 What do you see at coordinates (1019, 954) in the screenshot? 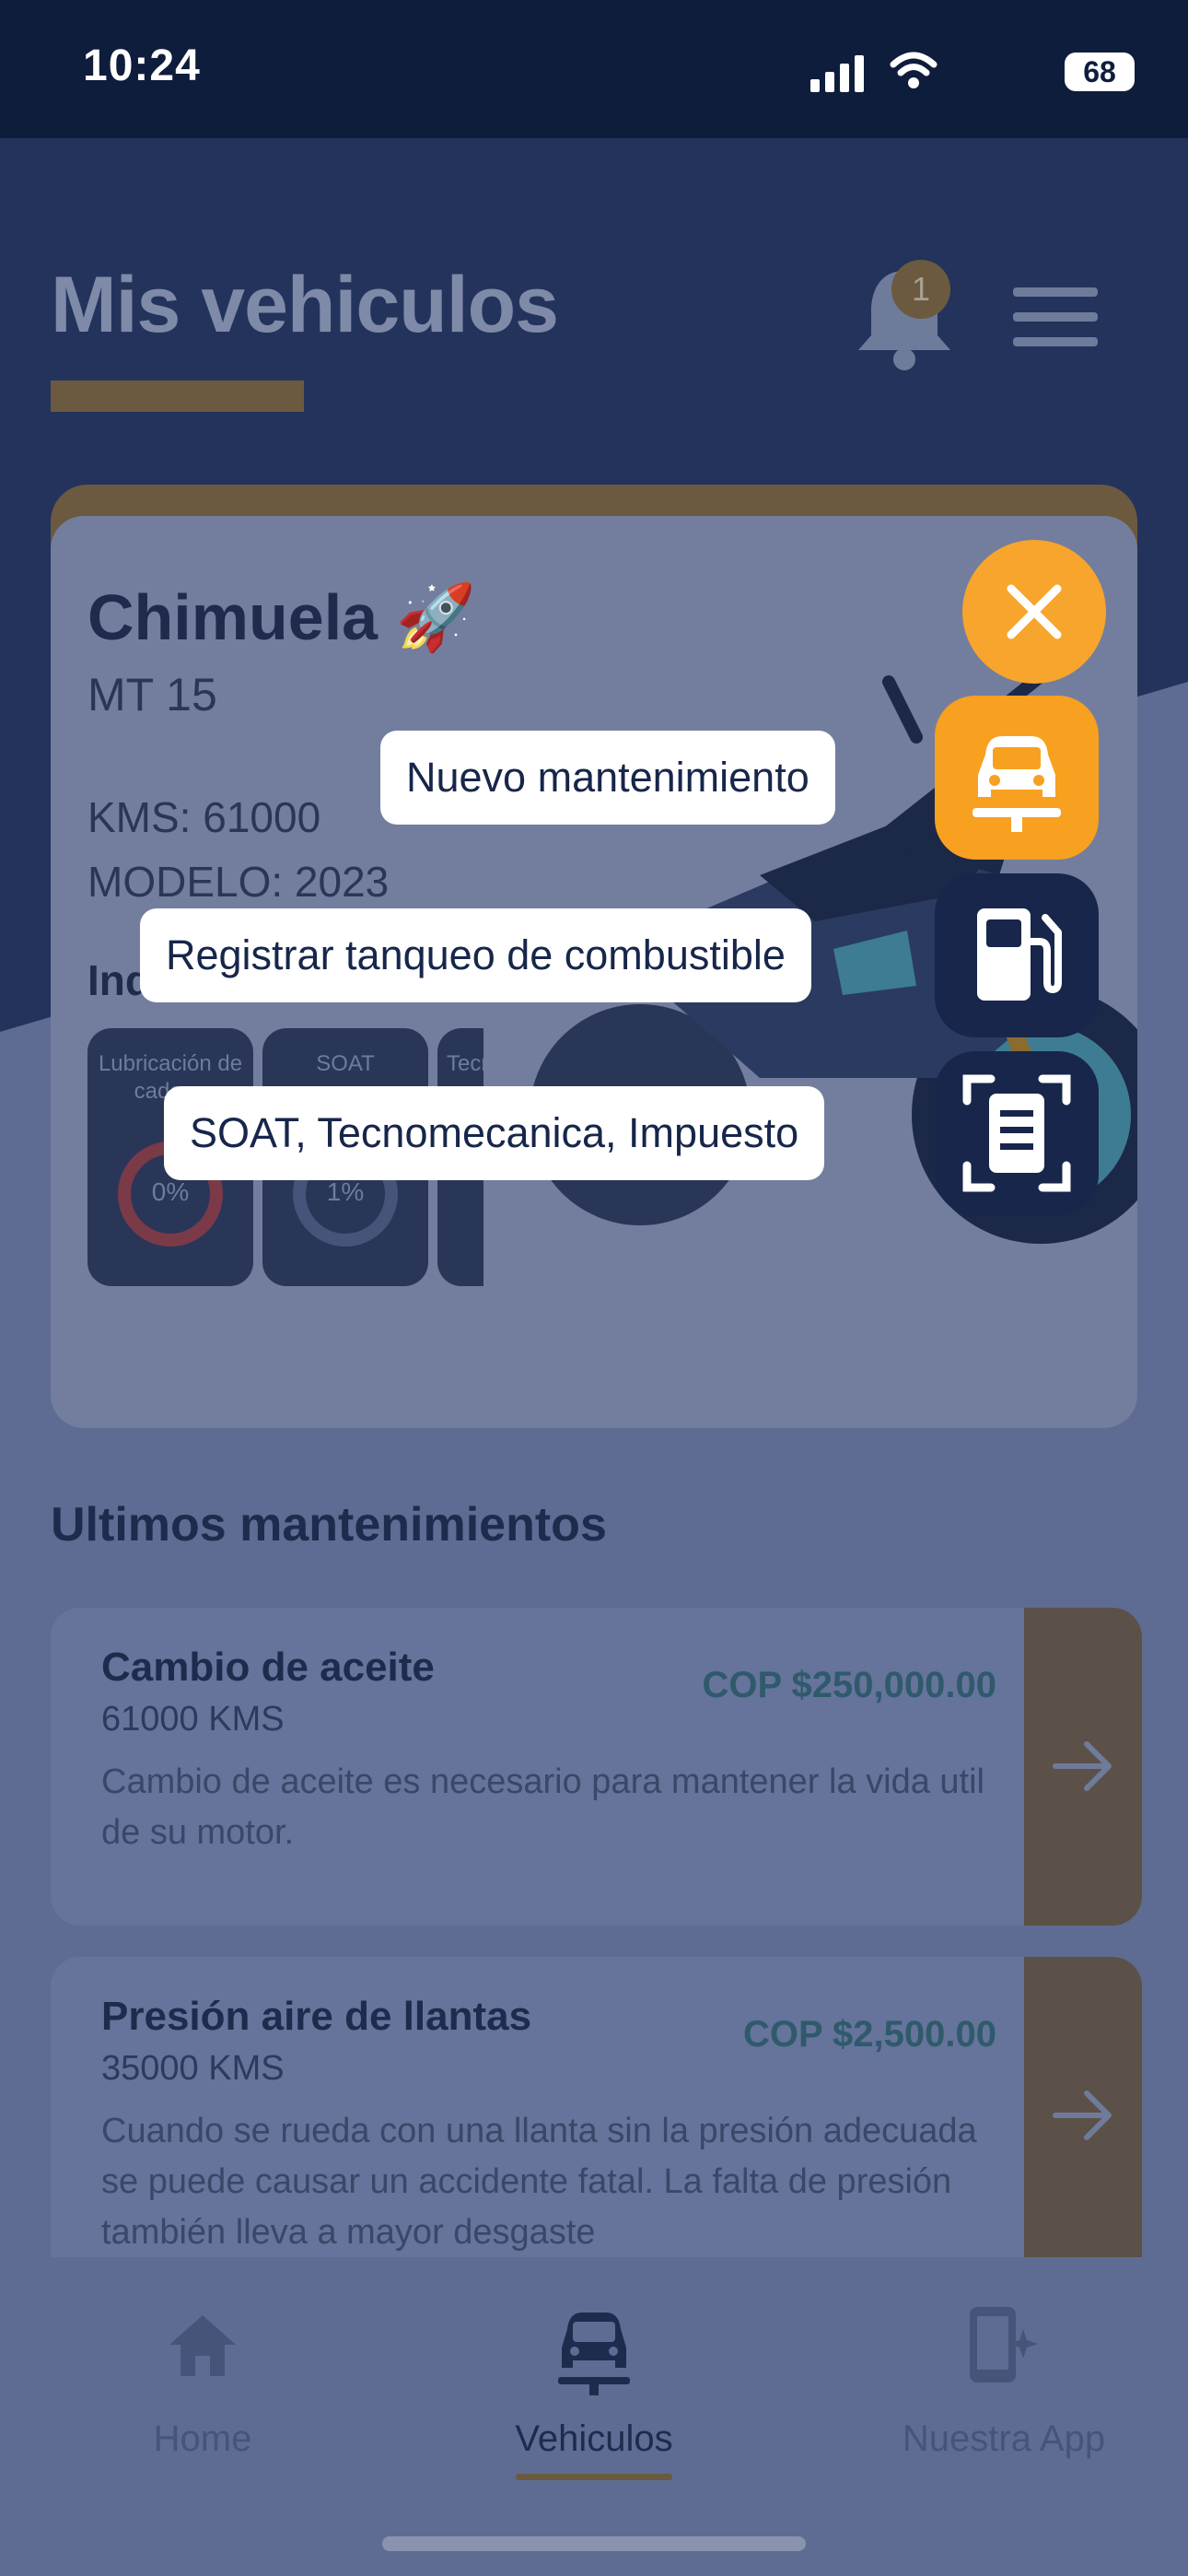
I see `fuel-pump-icon` at bounding box center [1019, 954].